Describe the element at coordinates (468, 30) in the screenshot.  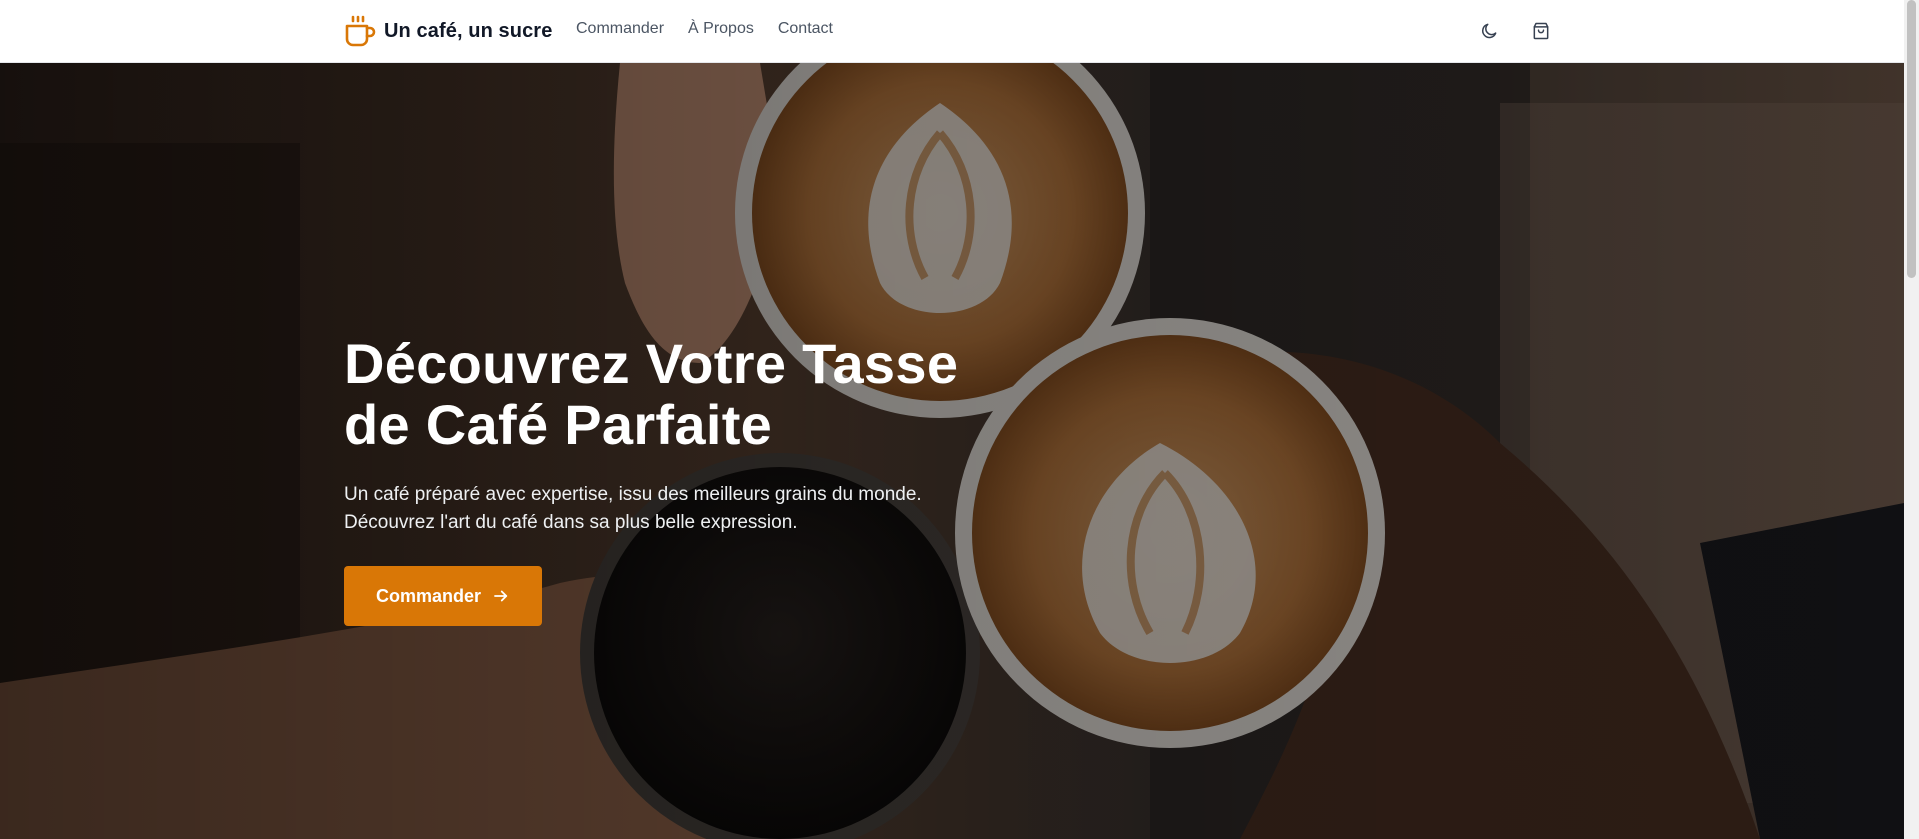
I see `brand-name: Un café, un sucre` at that location.